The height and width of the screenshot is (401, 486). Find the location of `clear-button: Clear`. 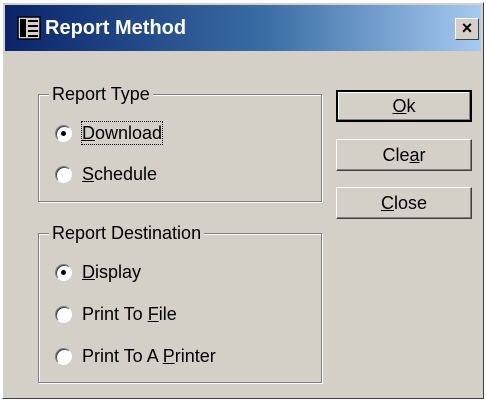

clear-button: Clear is located at coordinates (404, 155).